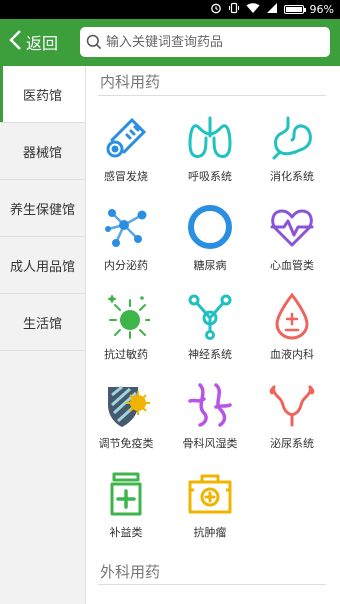 The width and height of the screenshot is (340, 604). Describe the element at coordinates (170, 9) in the screenshot. I see `status-bar: 96%` at that location.